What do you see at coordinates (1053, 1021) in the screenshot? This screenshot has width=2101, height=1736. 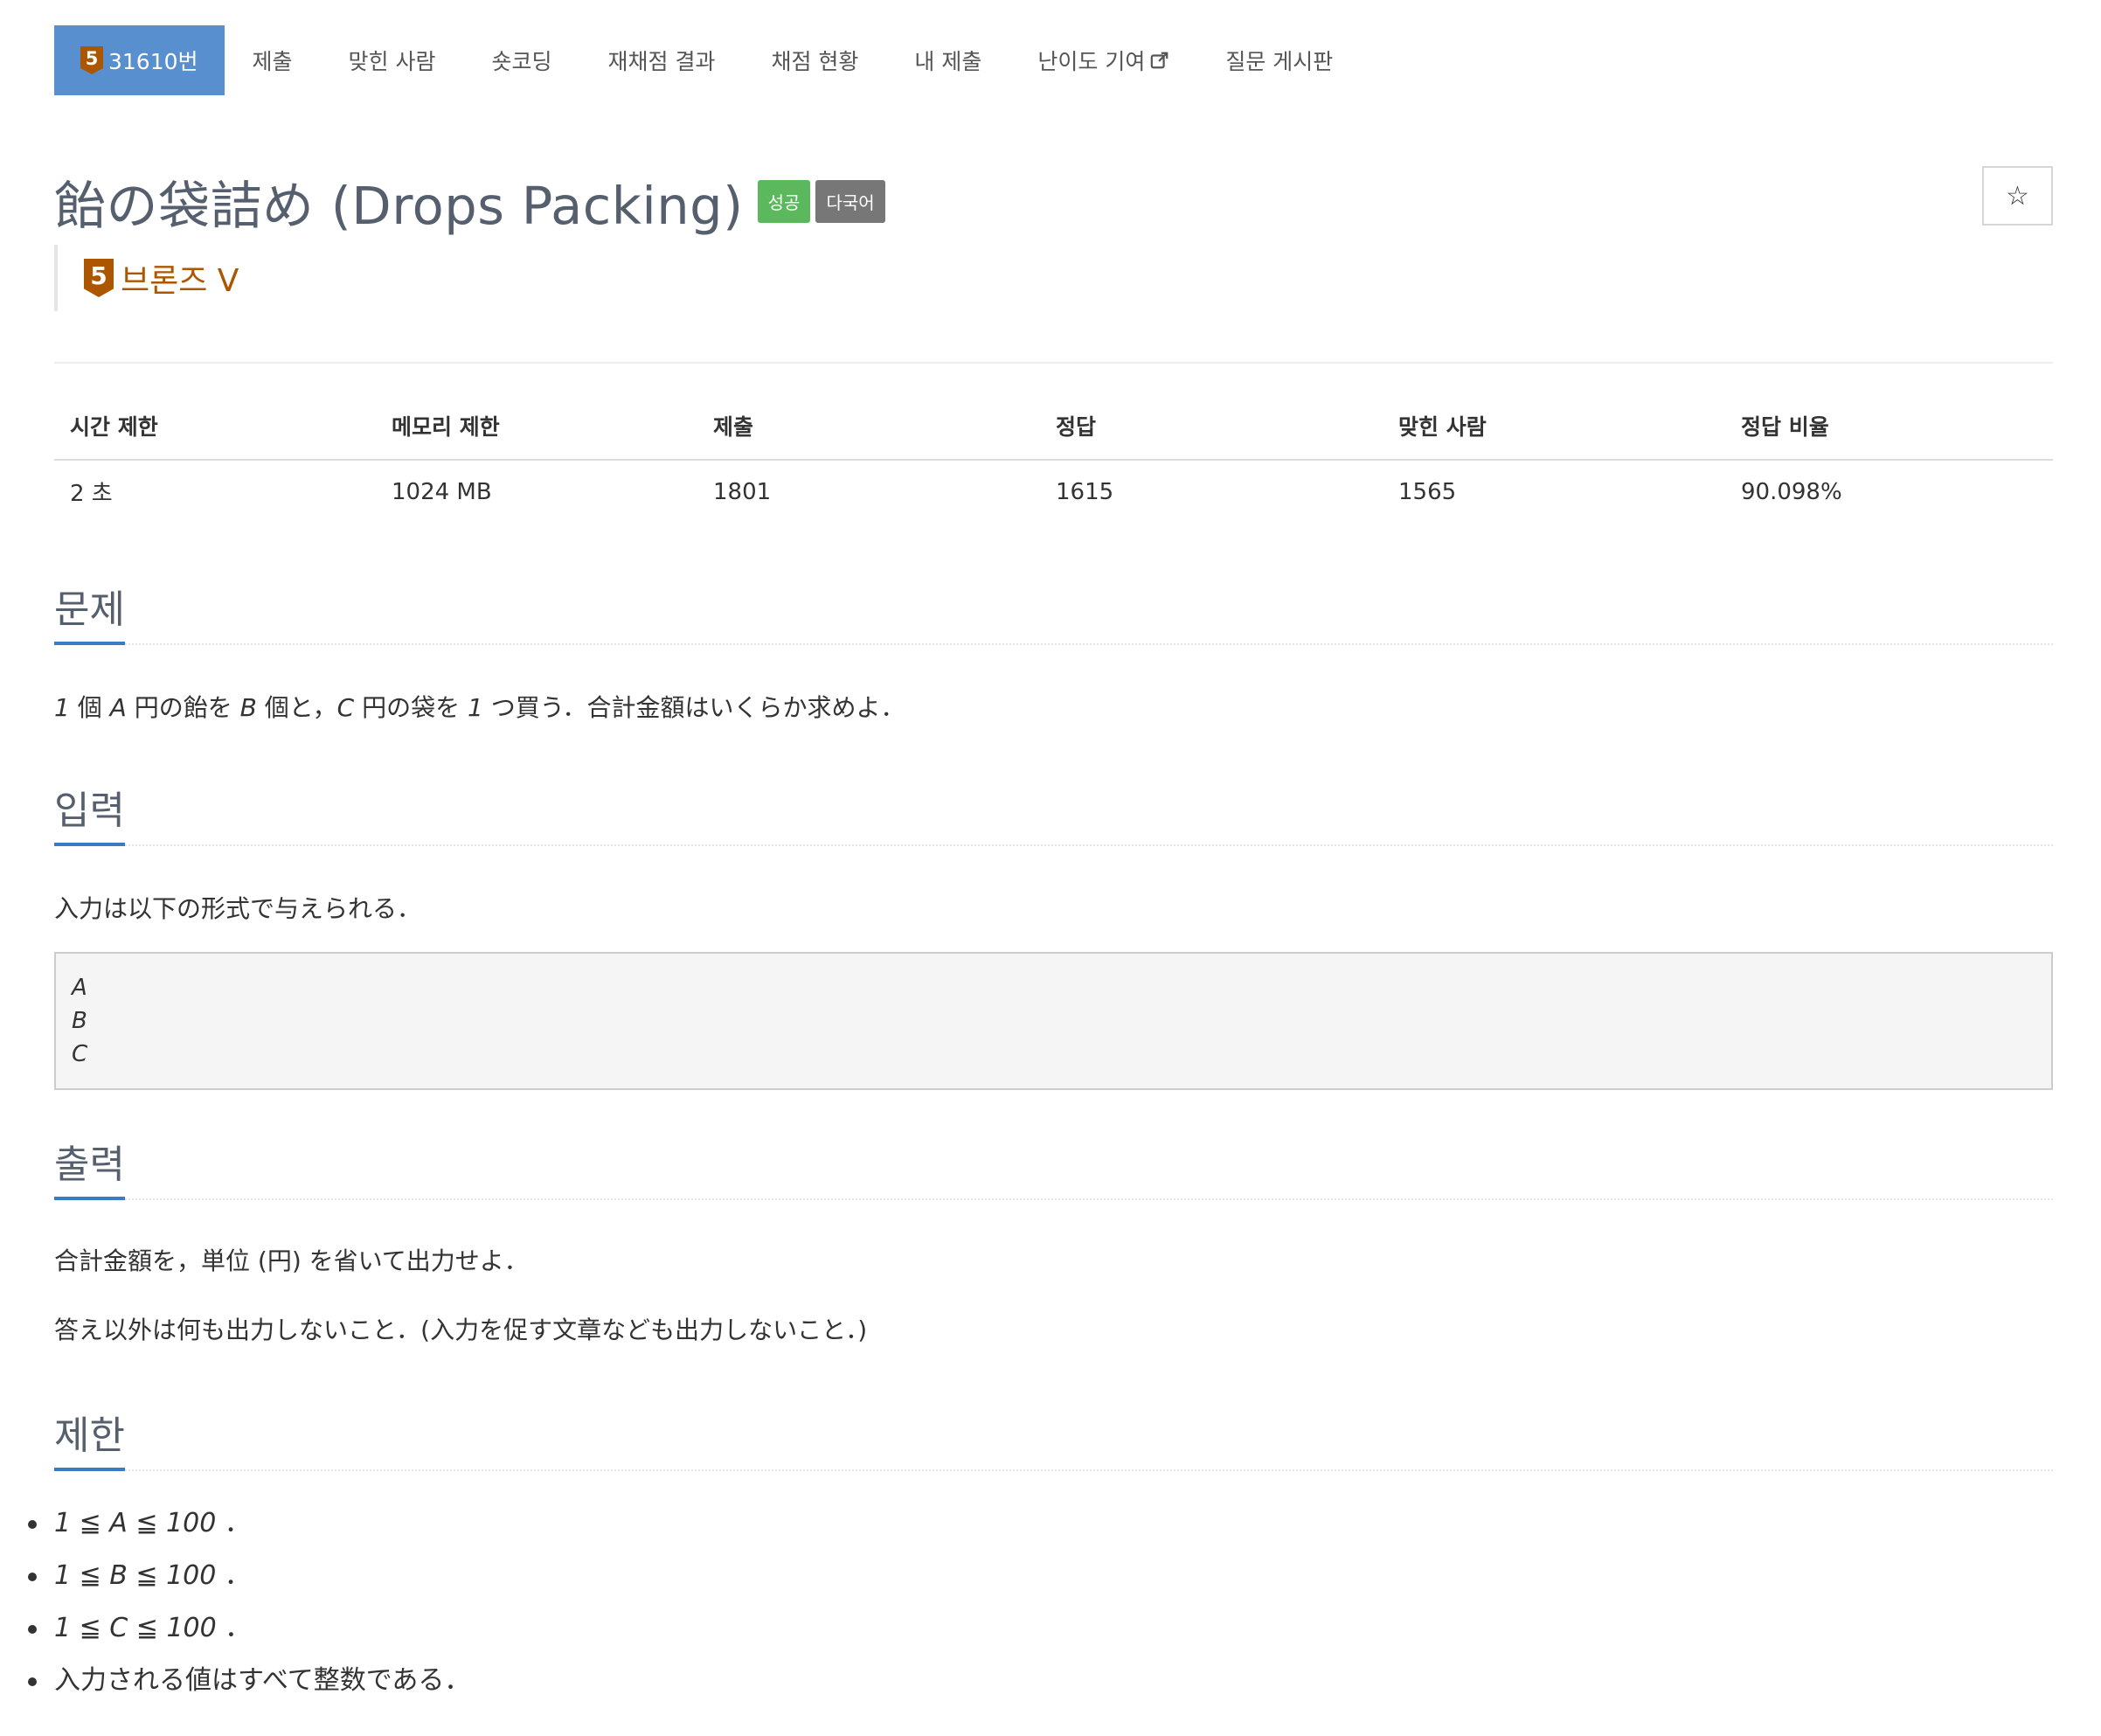 I see `input-format-box: A B C` at bounding box center [1053, 1021].